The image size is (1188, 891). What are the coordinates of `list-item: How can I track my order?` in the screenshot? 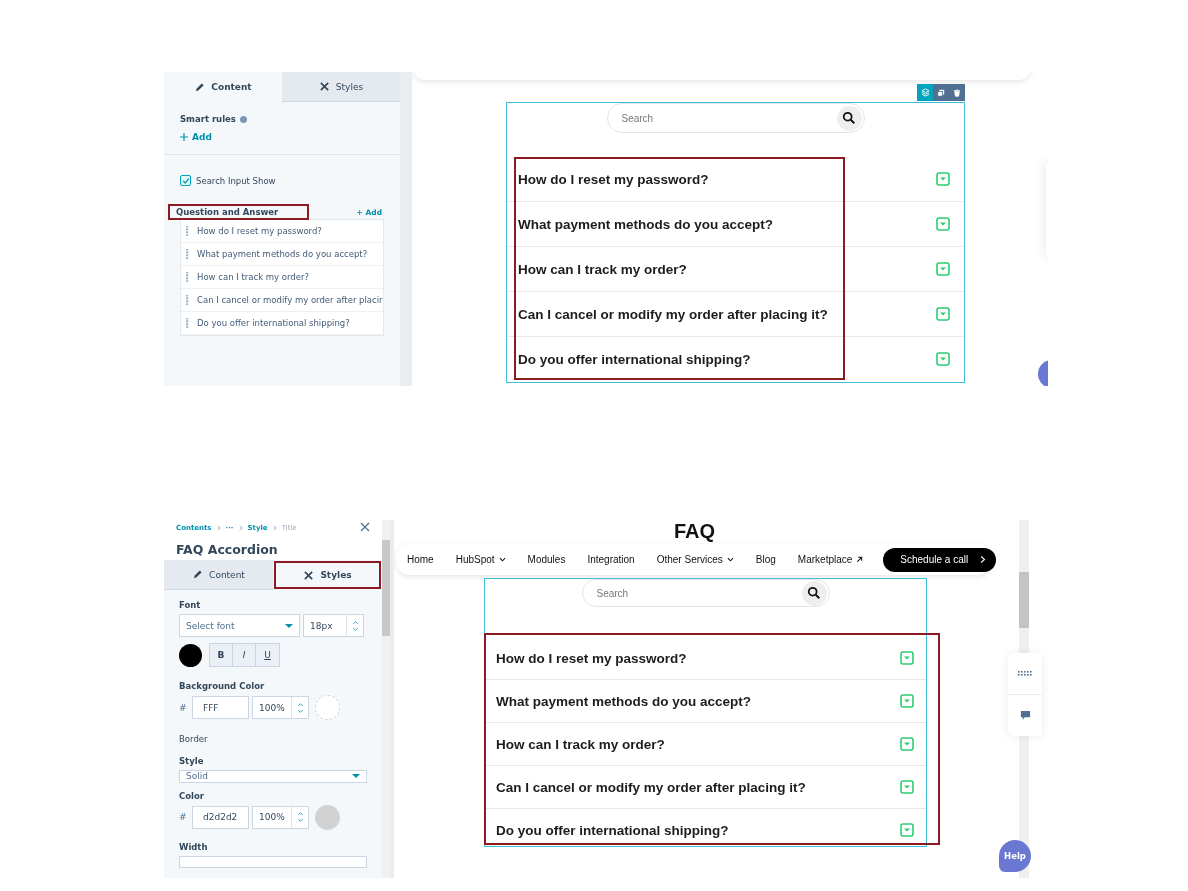 It's located at (282, 277).